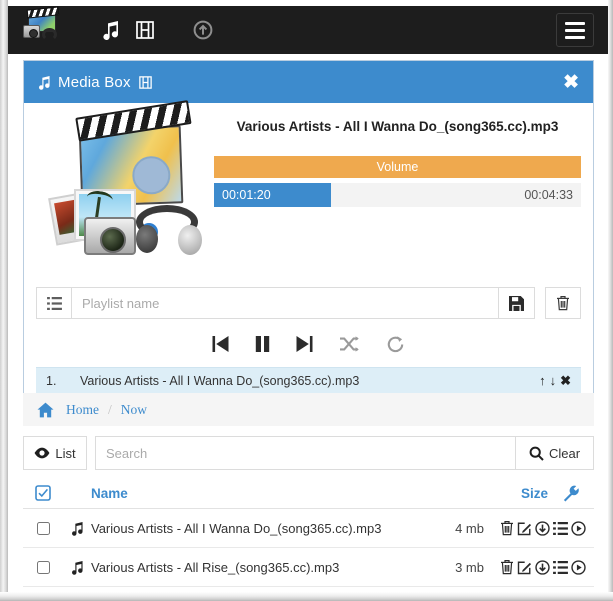  I want to click on home-icon, so click(45, 410).